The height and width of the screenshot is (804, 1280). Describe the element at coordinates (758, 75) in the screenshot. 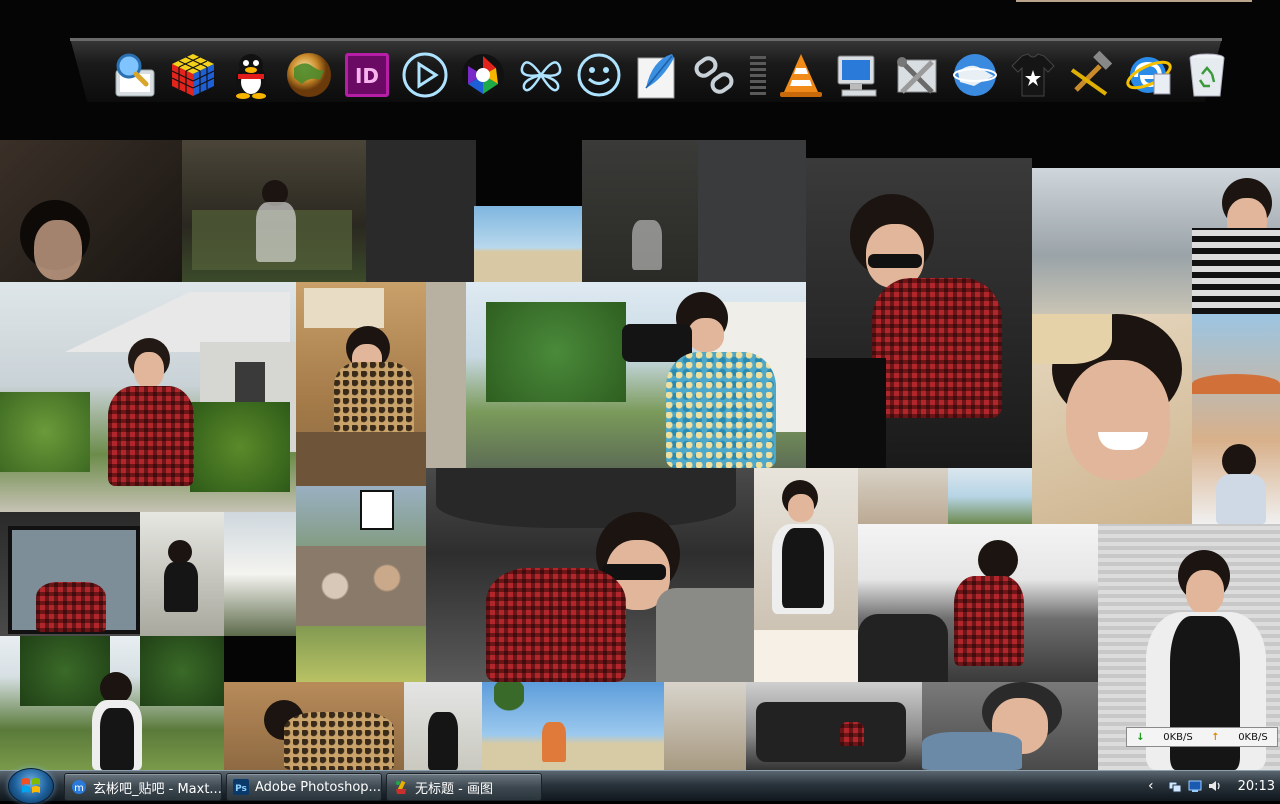

I see `volume-bar-icon` at that location.